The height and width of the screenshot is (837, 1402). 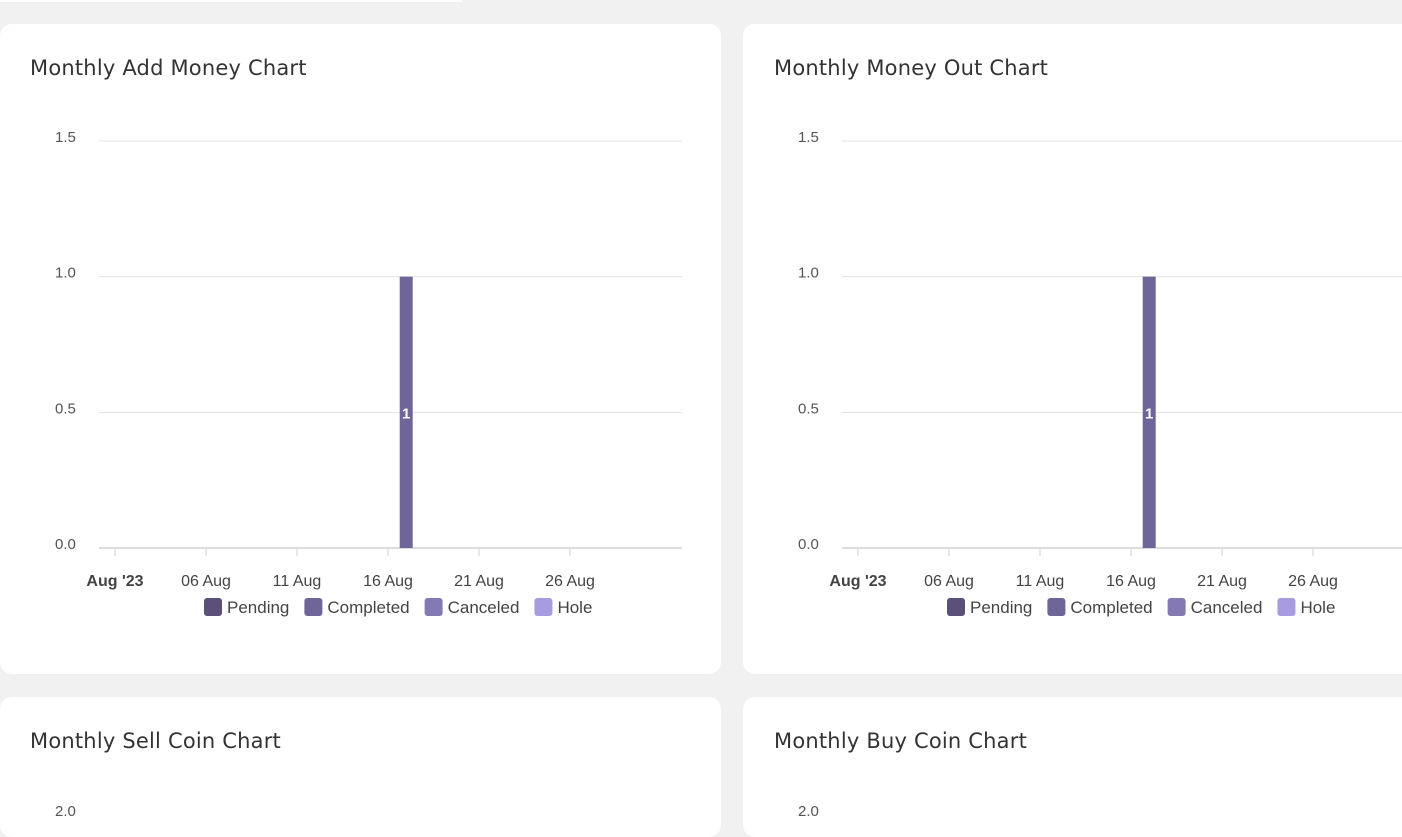 I want to click on buy-coin-chart: 2.0, so click(x=808, y=811).